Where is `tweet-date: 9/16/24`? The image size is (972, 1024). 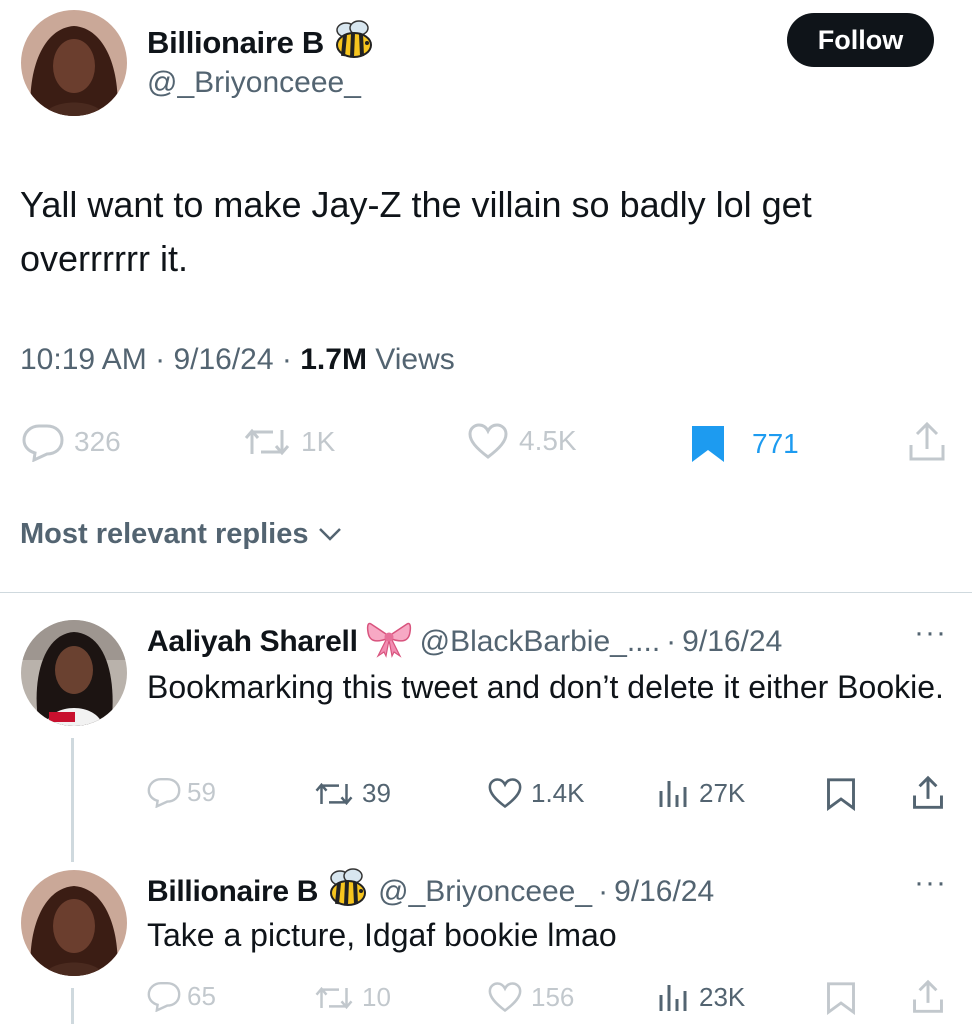
tweet-date: 9/16/24 is located at coordinates (223, 359).